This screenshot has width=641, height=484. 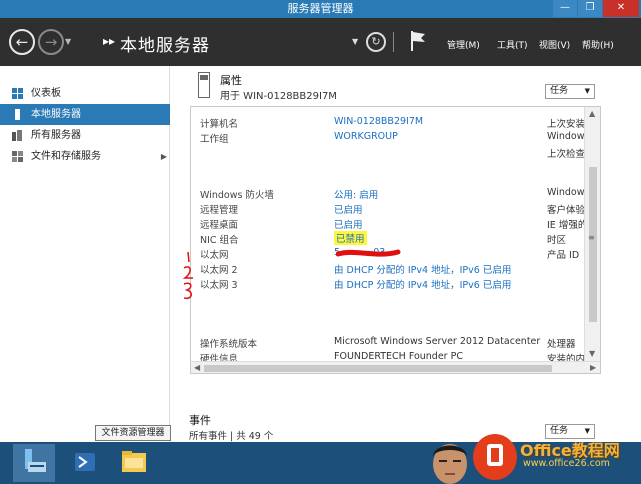 What do you see at coordinates (561, 344) in the screenshot?
I see `prop-right-9: 处理器` at bounding box center [561, 344].